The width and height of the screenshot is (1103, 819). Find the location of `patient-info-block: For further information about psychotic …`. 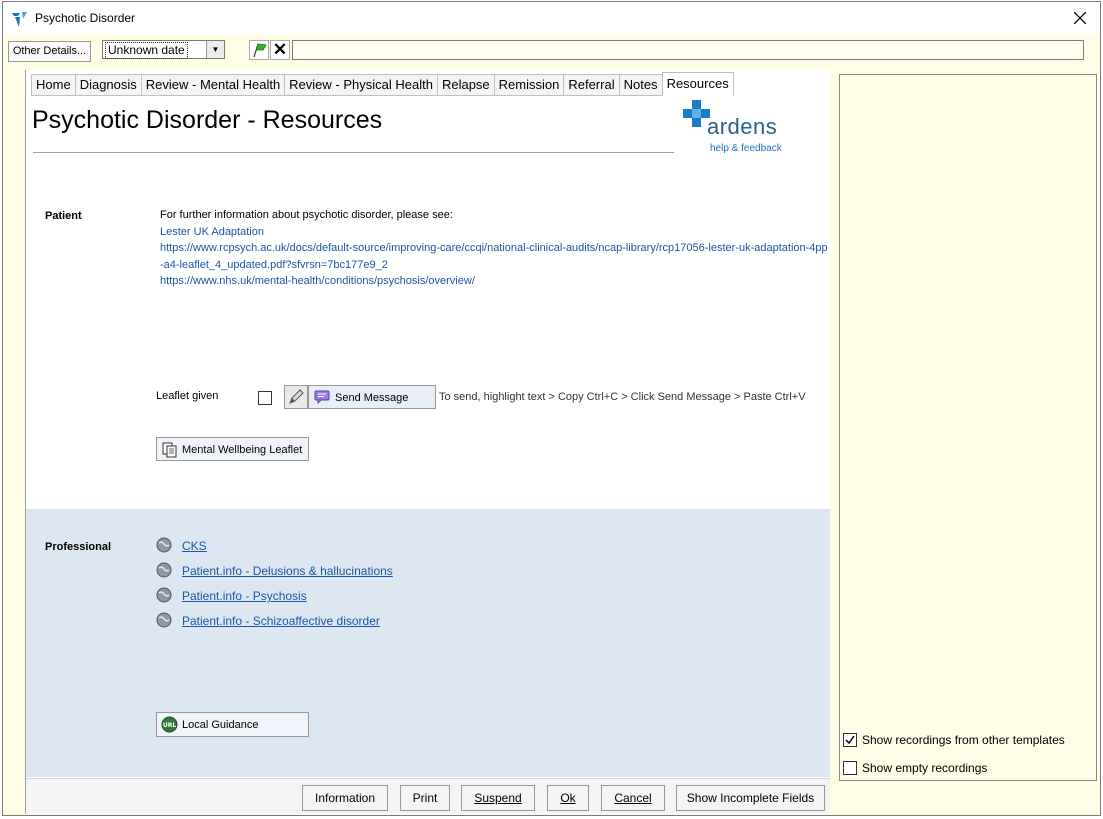

patient-info-block: For further information about psychotic … is located at coordinates (495, 248).